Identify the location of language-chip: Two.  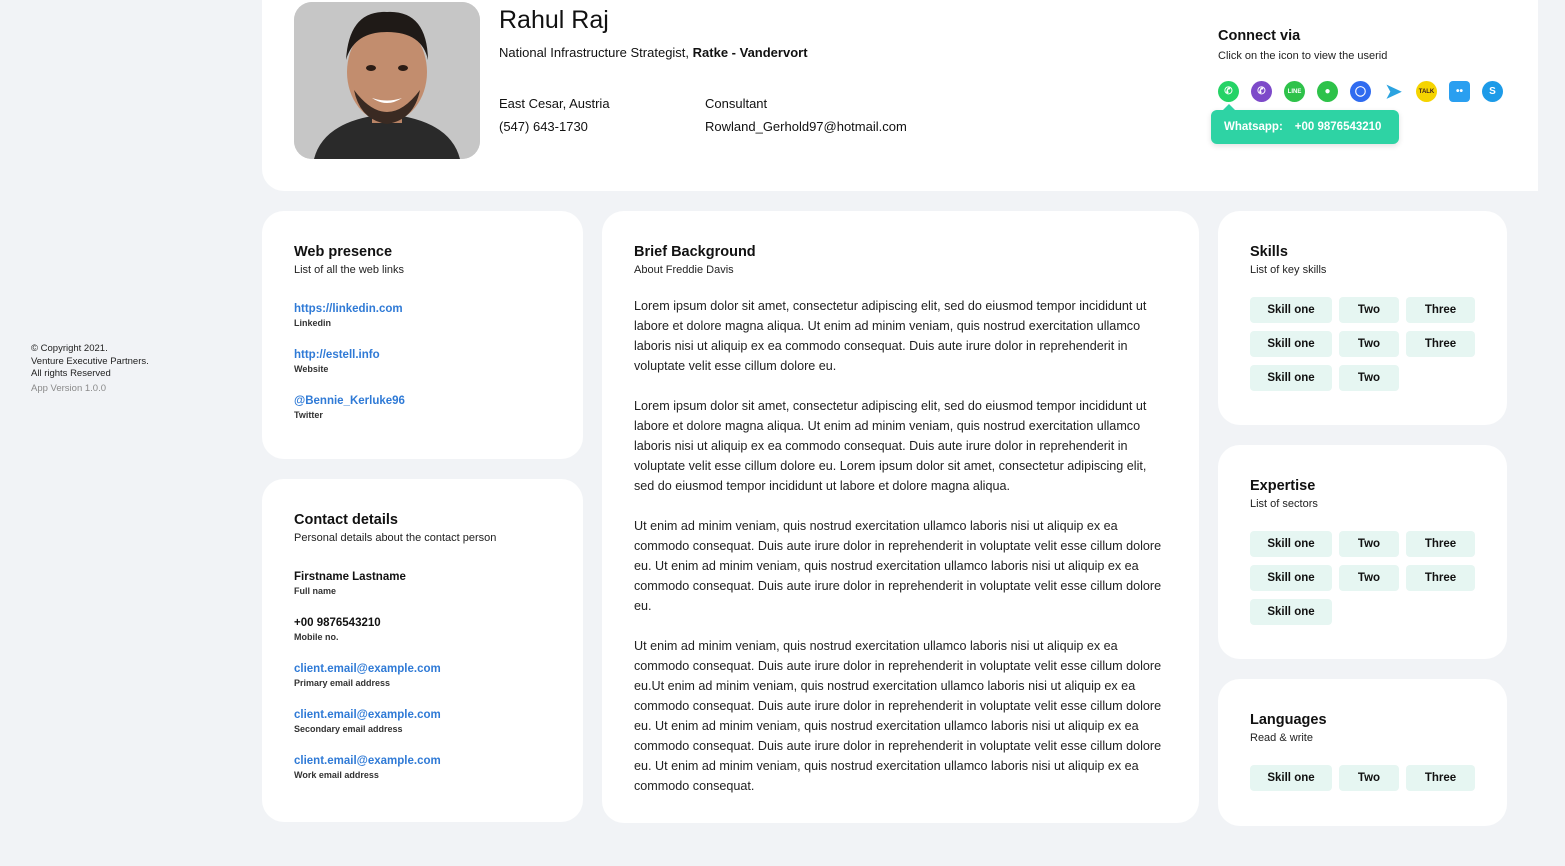
(1369, 778).